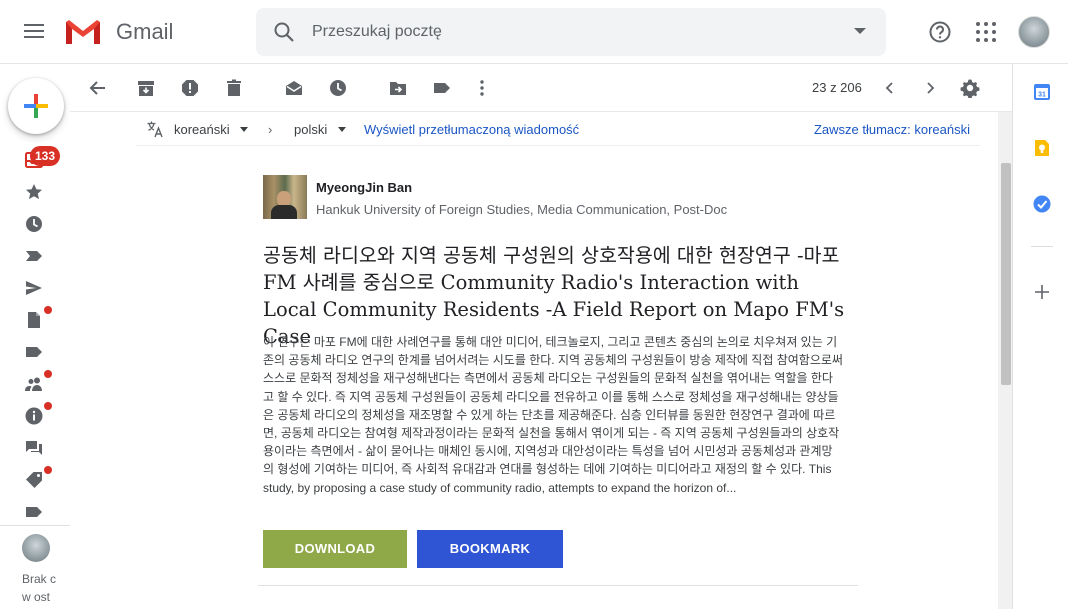 The width and height of the screenshot is (1068, 609). What do you see at coordinates (35, 257) in the screenshot?
I see `important-icon` at bounding box center [35, 257].